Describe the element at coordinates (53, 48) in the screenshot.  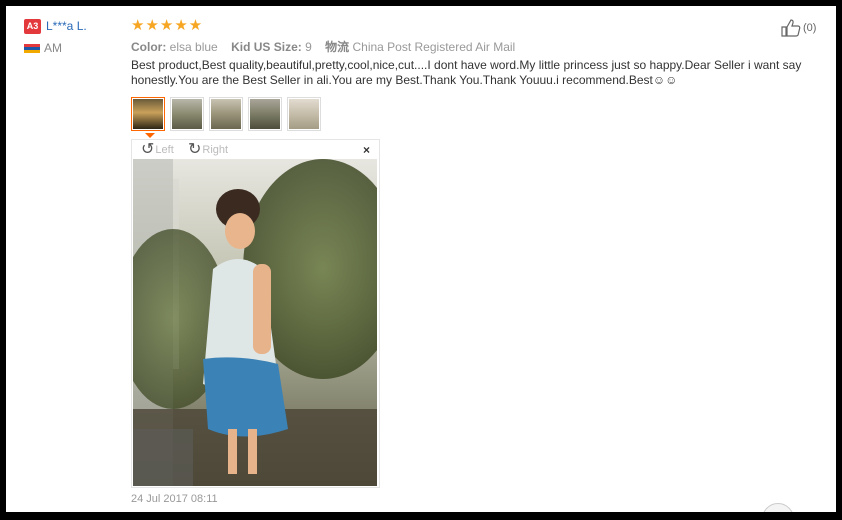
I see `user-country: AM` at that location.